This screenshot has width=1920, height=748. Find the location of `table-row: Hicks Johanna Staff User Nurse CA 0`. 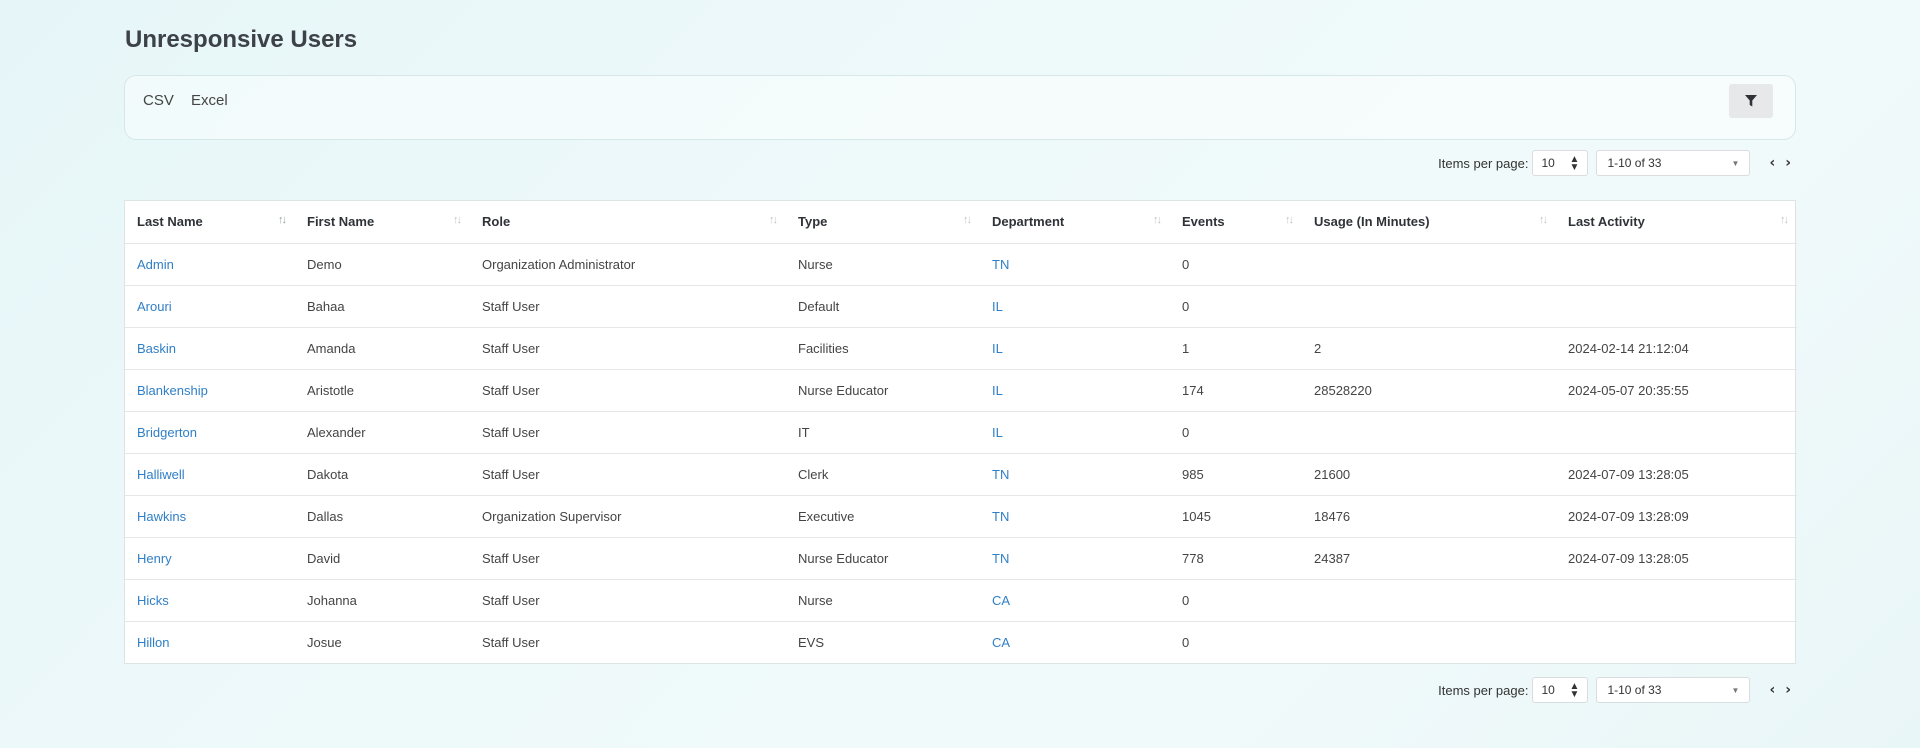

table-row: Hicks Johanna Staff User Nurse CA 0 is located at coordinates (961, 600).